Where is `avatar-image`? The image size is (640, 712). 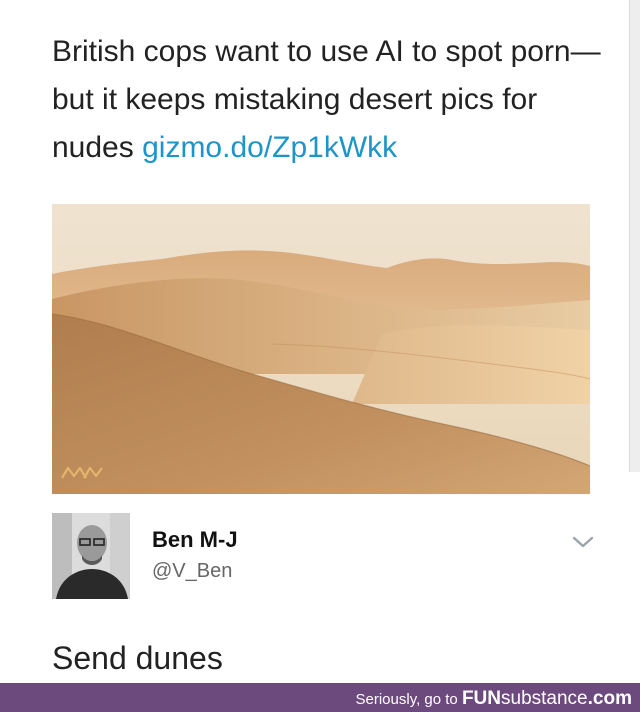 avatar-image is located at coordinates (91, 556).